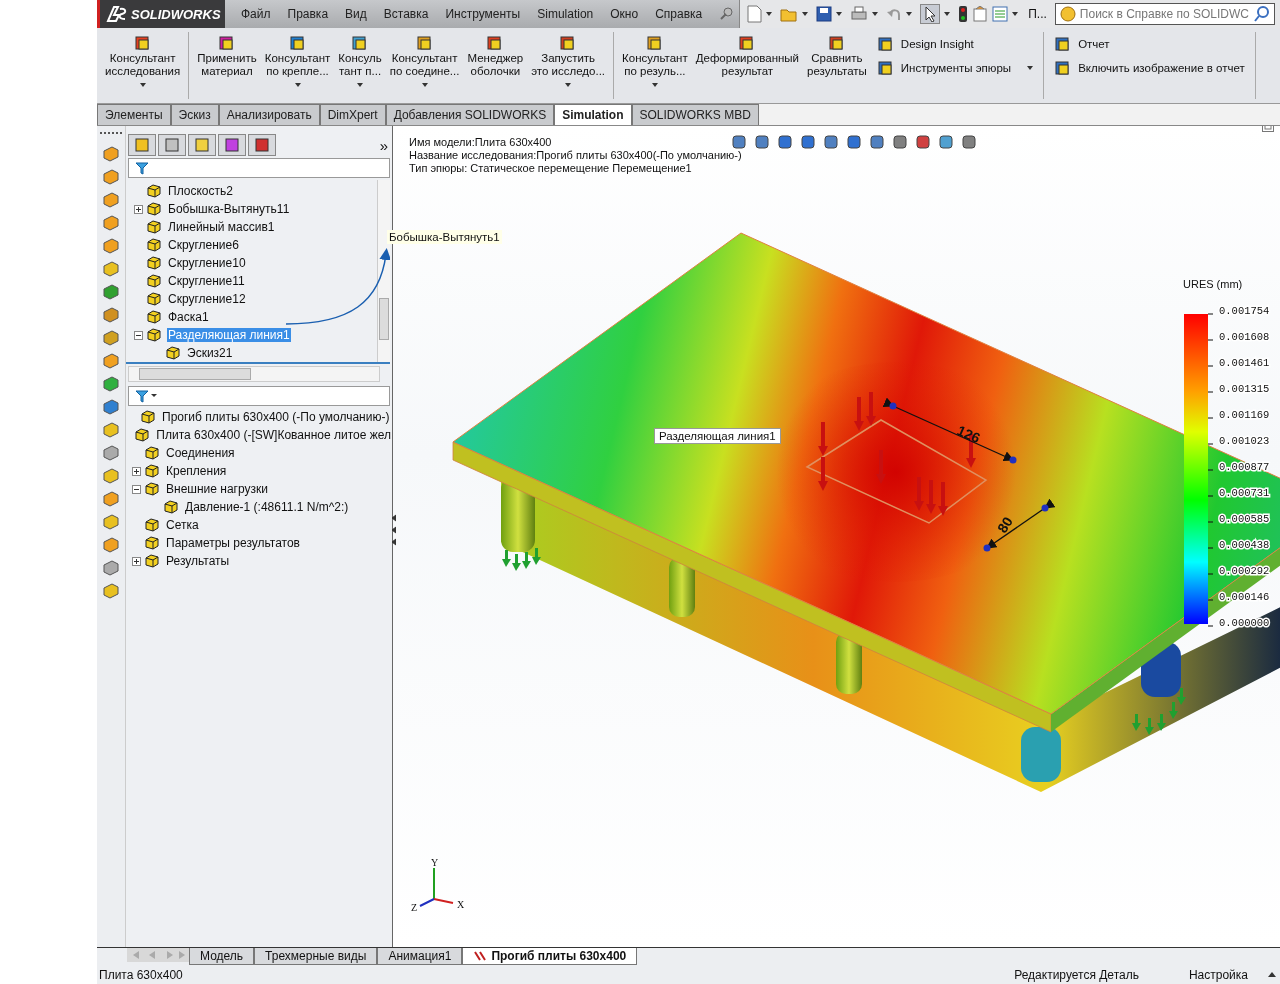 Image resolution: width=1280 pixels, height=984 pixels. Describe the element at coordinates (980, 14) in the screenshot. I see `clipboard-icon` at that location.